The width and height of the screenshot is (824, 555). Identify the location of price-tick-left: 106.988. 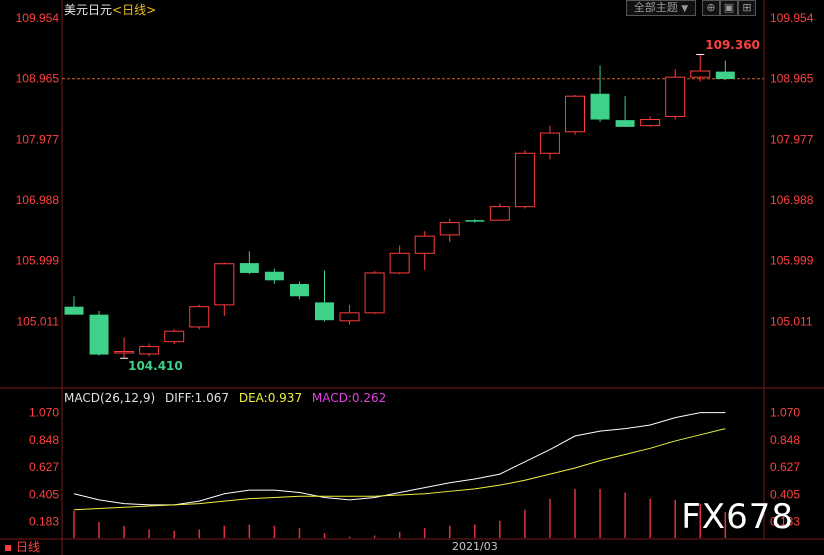
(38, 200).